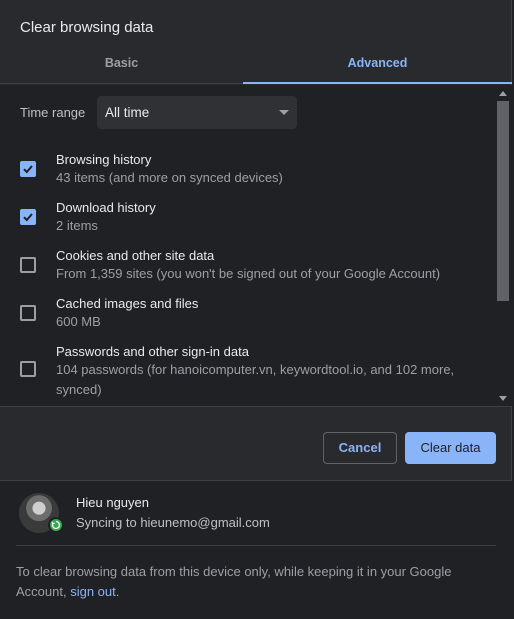 The image size is (514, 619). Describe the element at coordinates (28, 313) in the screenshot. I see `checkbox-cached-images` at that location.